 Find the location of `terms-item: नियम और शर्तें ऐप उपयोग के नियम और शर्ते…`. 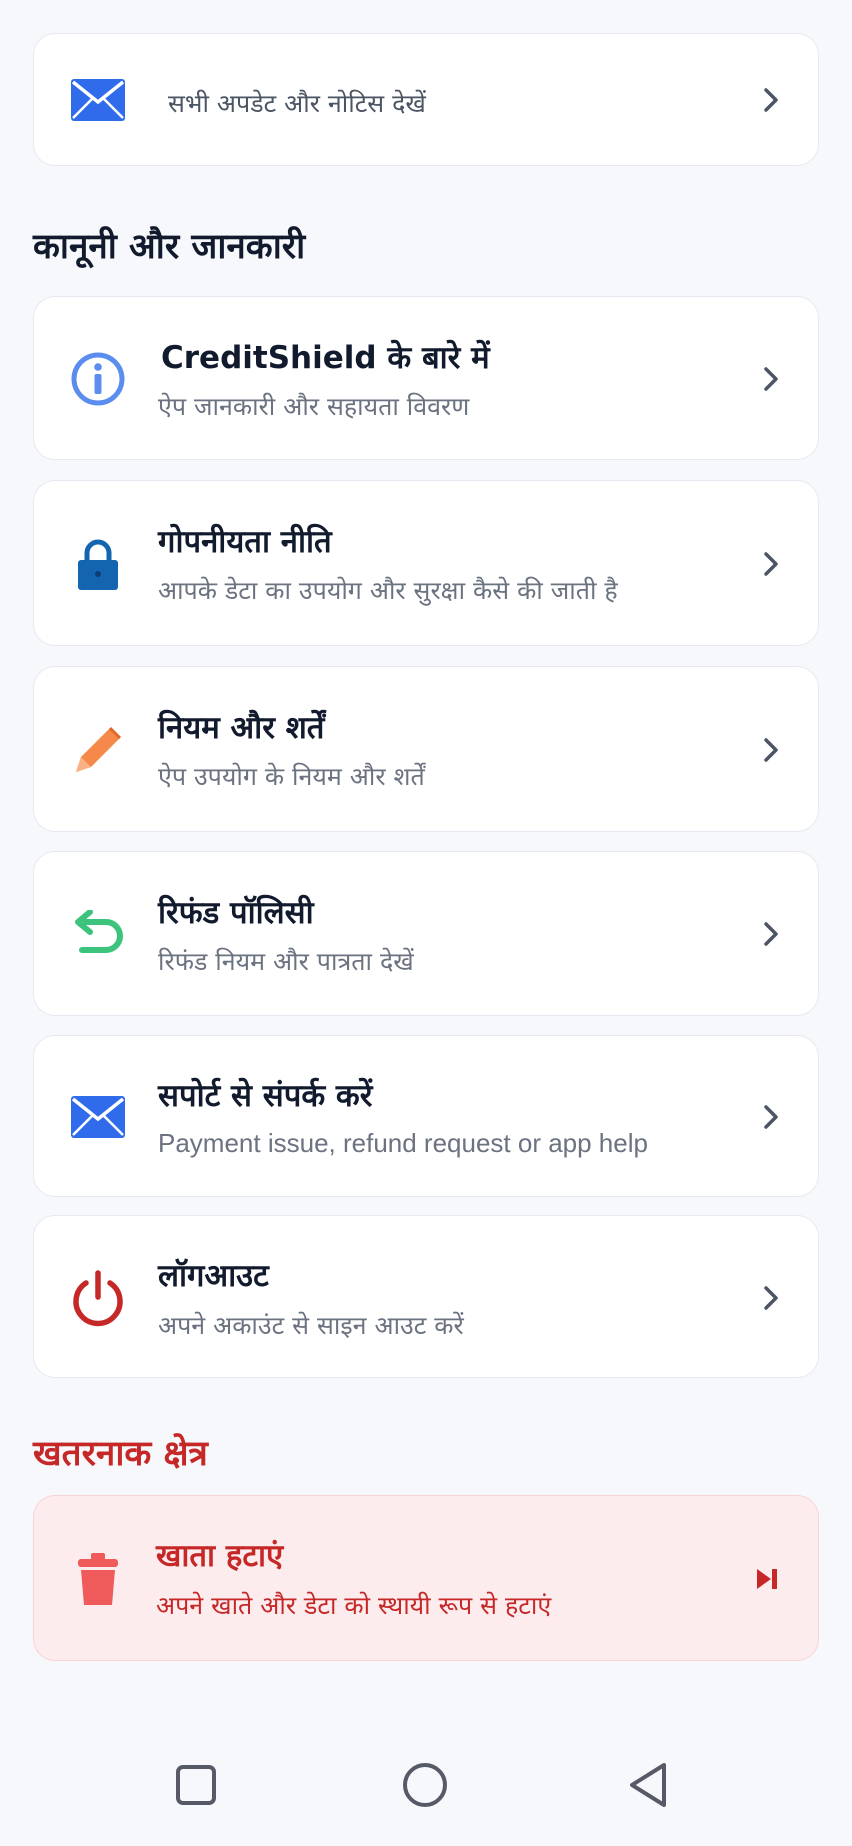

terms-item: नियम और शर्तें ऐप उपयोग के नियम और शर्ते… is located at coordinates (426, 749).